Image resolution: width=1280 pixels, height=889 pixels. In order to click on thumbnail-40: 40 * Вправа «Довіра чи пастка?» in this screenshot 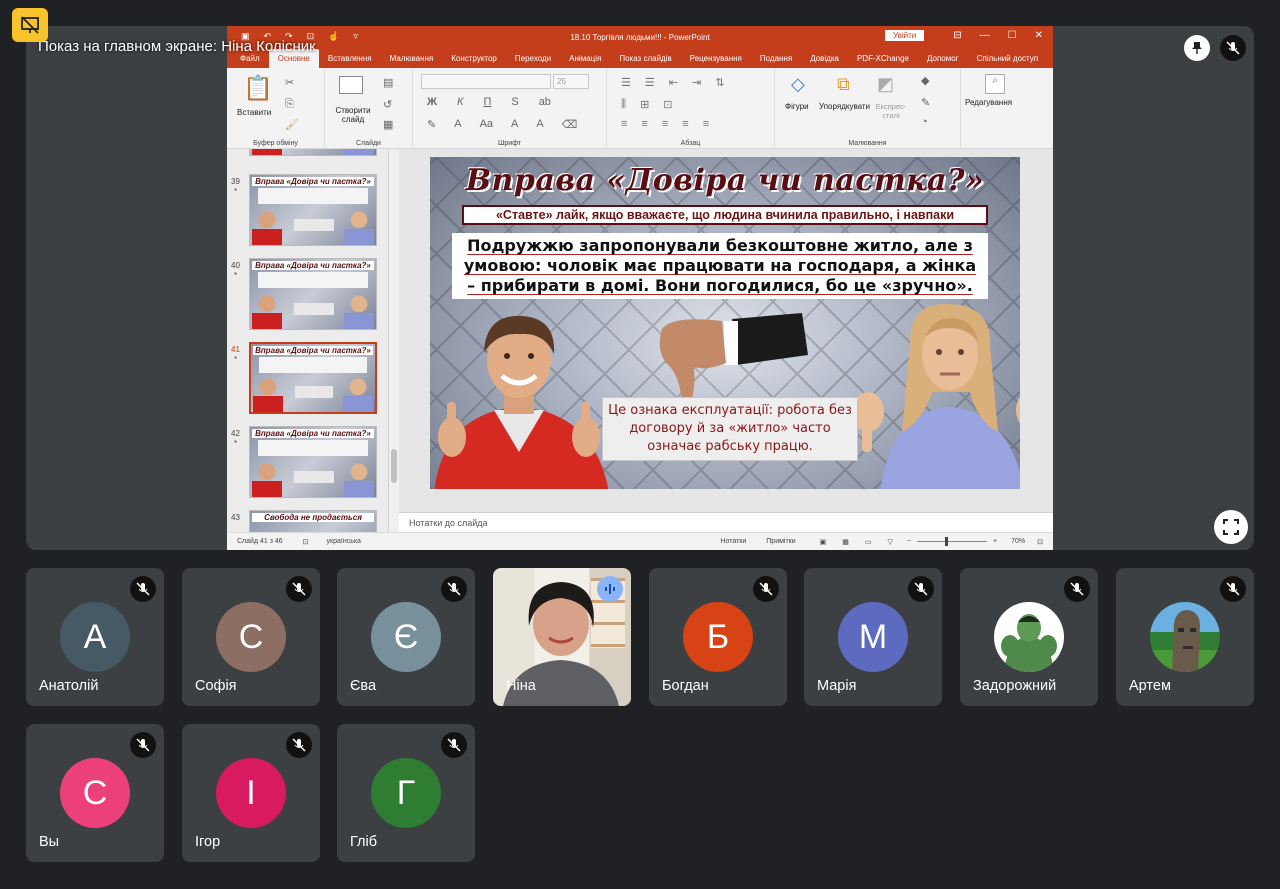, I will do `click(307, 295)`.